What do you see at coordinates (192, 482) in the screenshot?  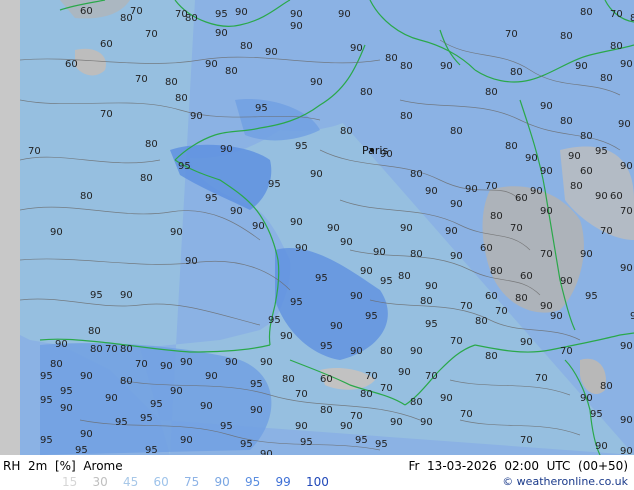 I see `legend-value-75: 75` at bounding box center [192, 482].